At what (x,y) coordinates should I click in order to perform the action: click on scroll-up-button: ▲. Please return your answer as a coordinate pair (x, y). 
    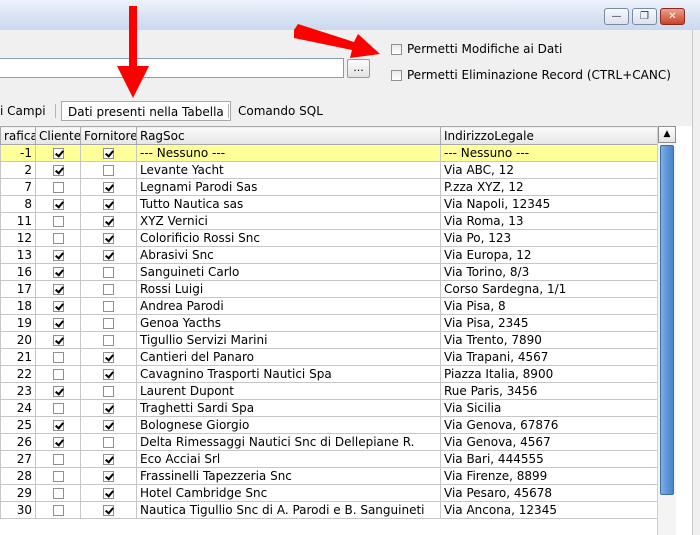
    Looking at the image, I should click on (667, 134).